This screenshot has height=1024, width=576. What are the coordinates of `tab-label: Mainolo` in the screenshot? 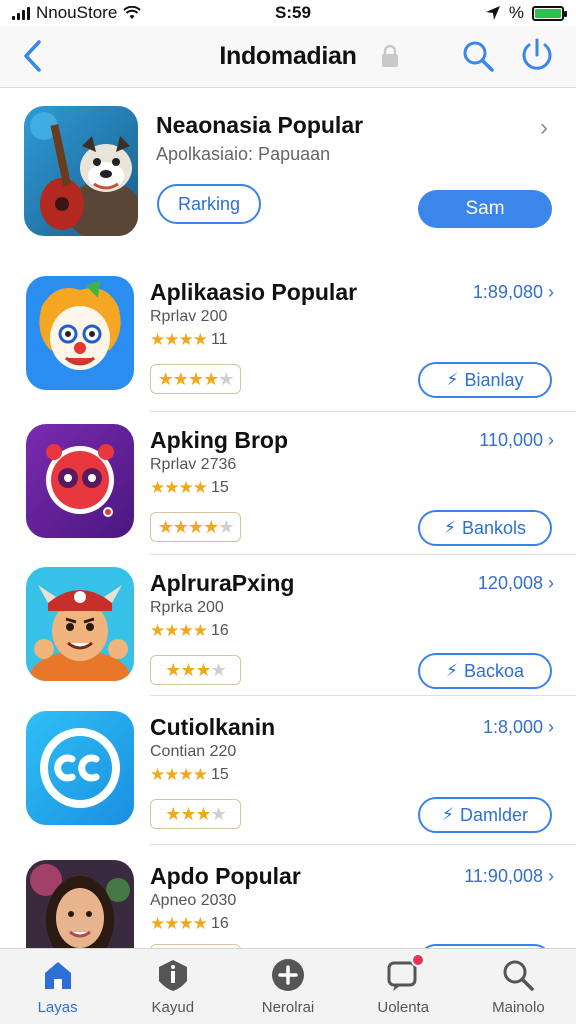 It's located at (518, 1007).